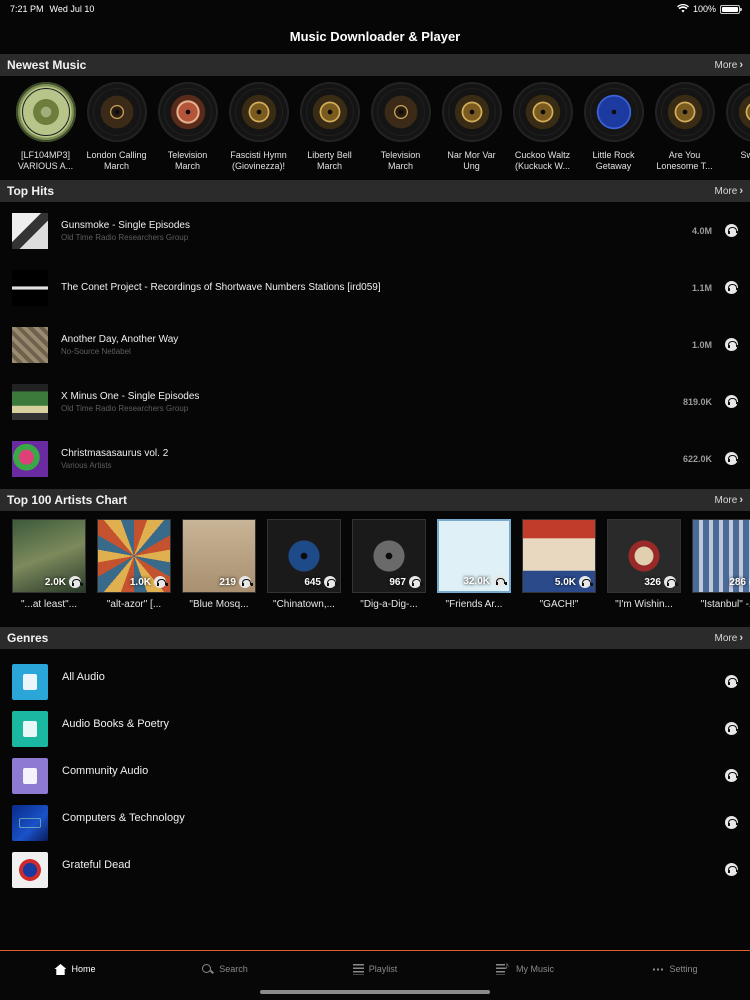  What do you see at coordinates (701, 230) in the screenshot?
I see `hit-listen-count: 4.0M` at bounding box center [701, 230].